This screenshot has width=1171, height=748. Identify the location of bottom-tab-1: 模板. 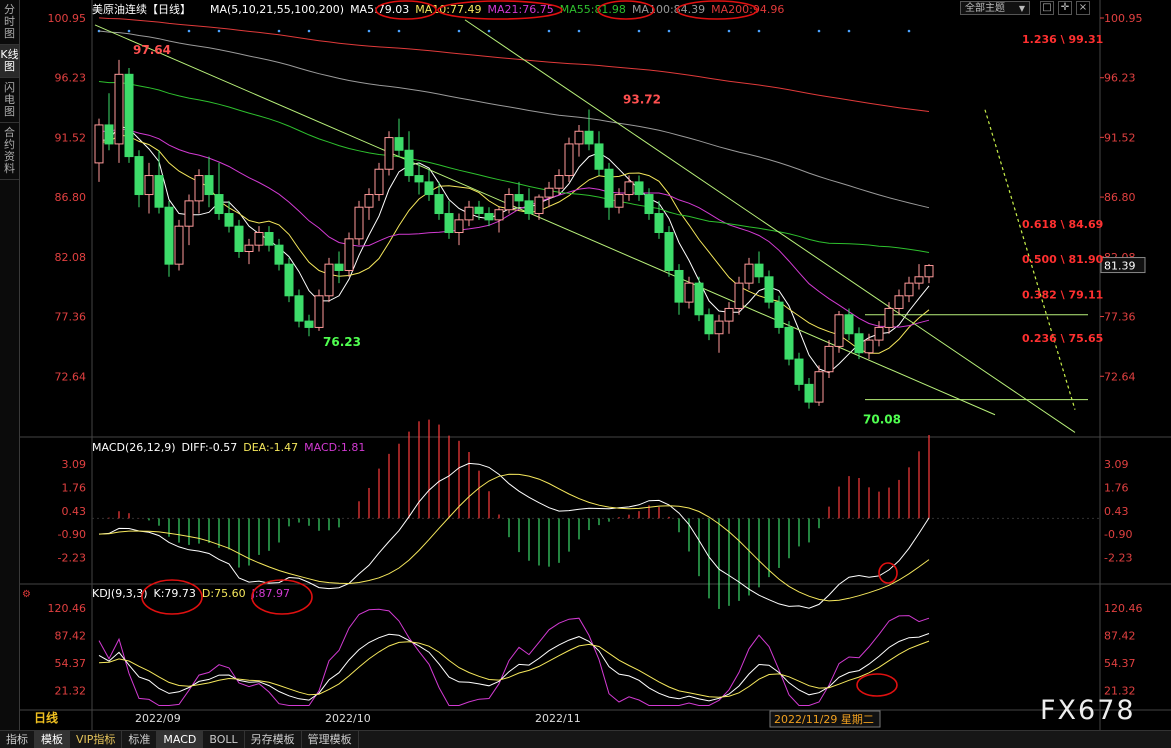
(52, 739).